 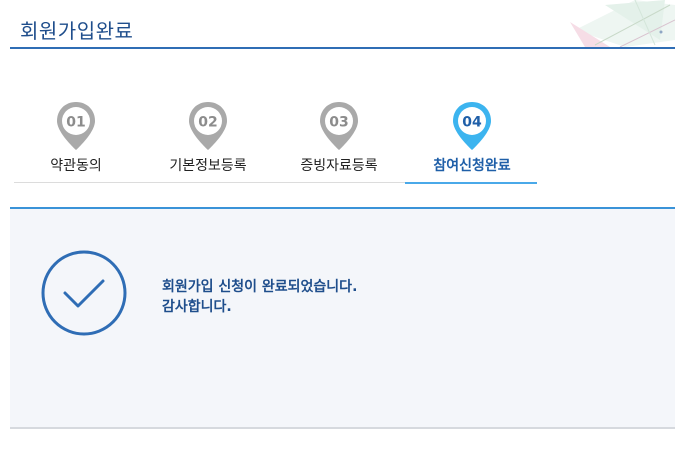 I want to click on svg-text: 02, so click(x=207, y=123).